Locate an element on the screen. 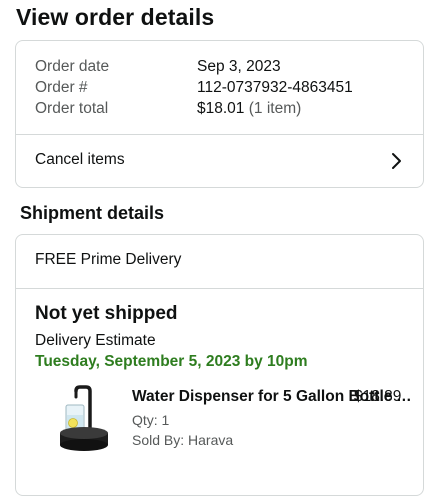 The width and height of the screenshot is (439, 500). shipment-section-title: Shipment details is located at coordinates (92, 213).